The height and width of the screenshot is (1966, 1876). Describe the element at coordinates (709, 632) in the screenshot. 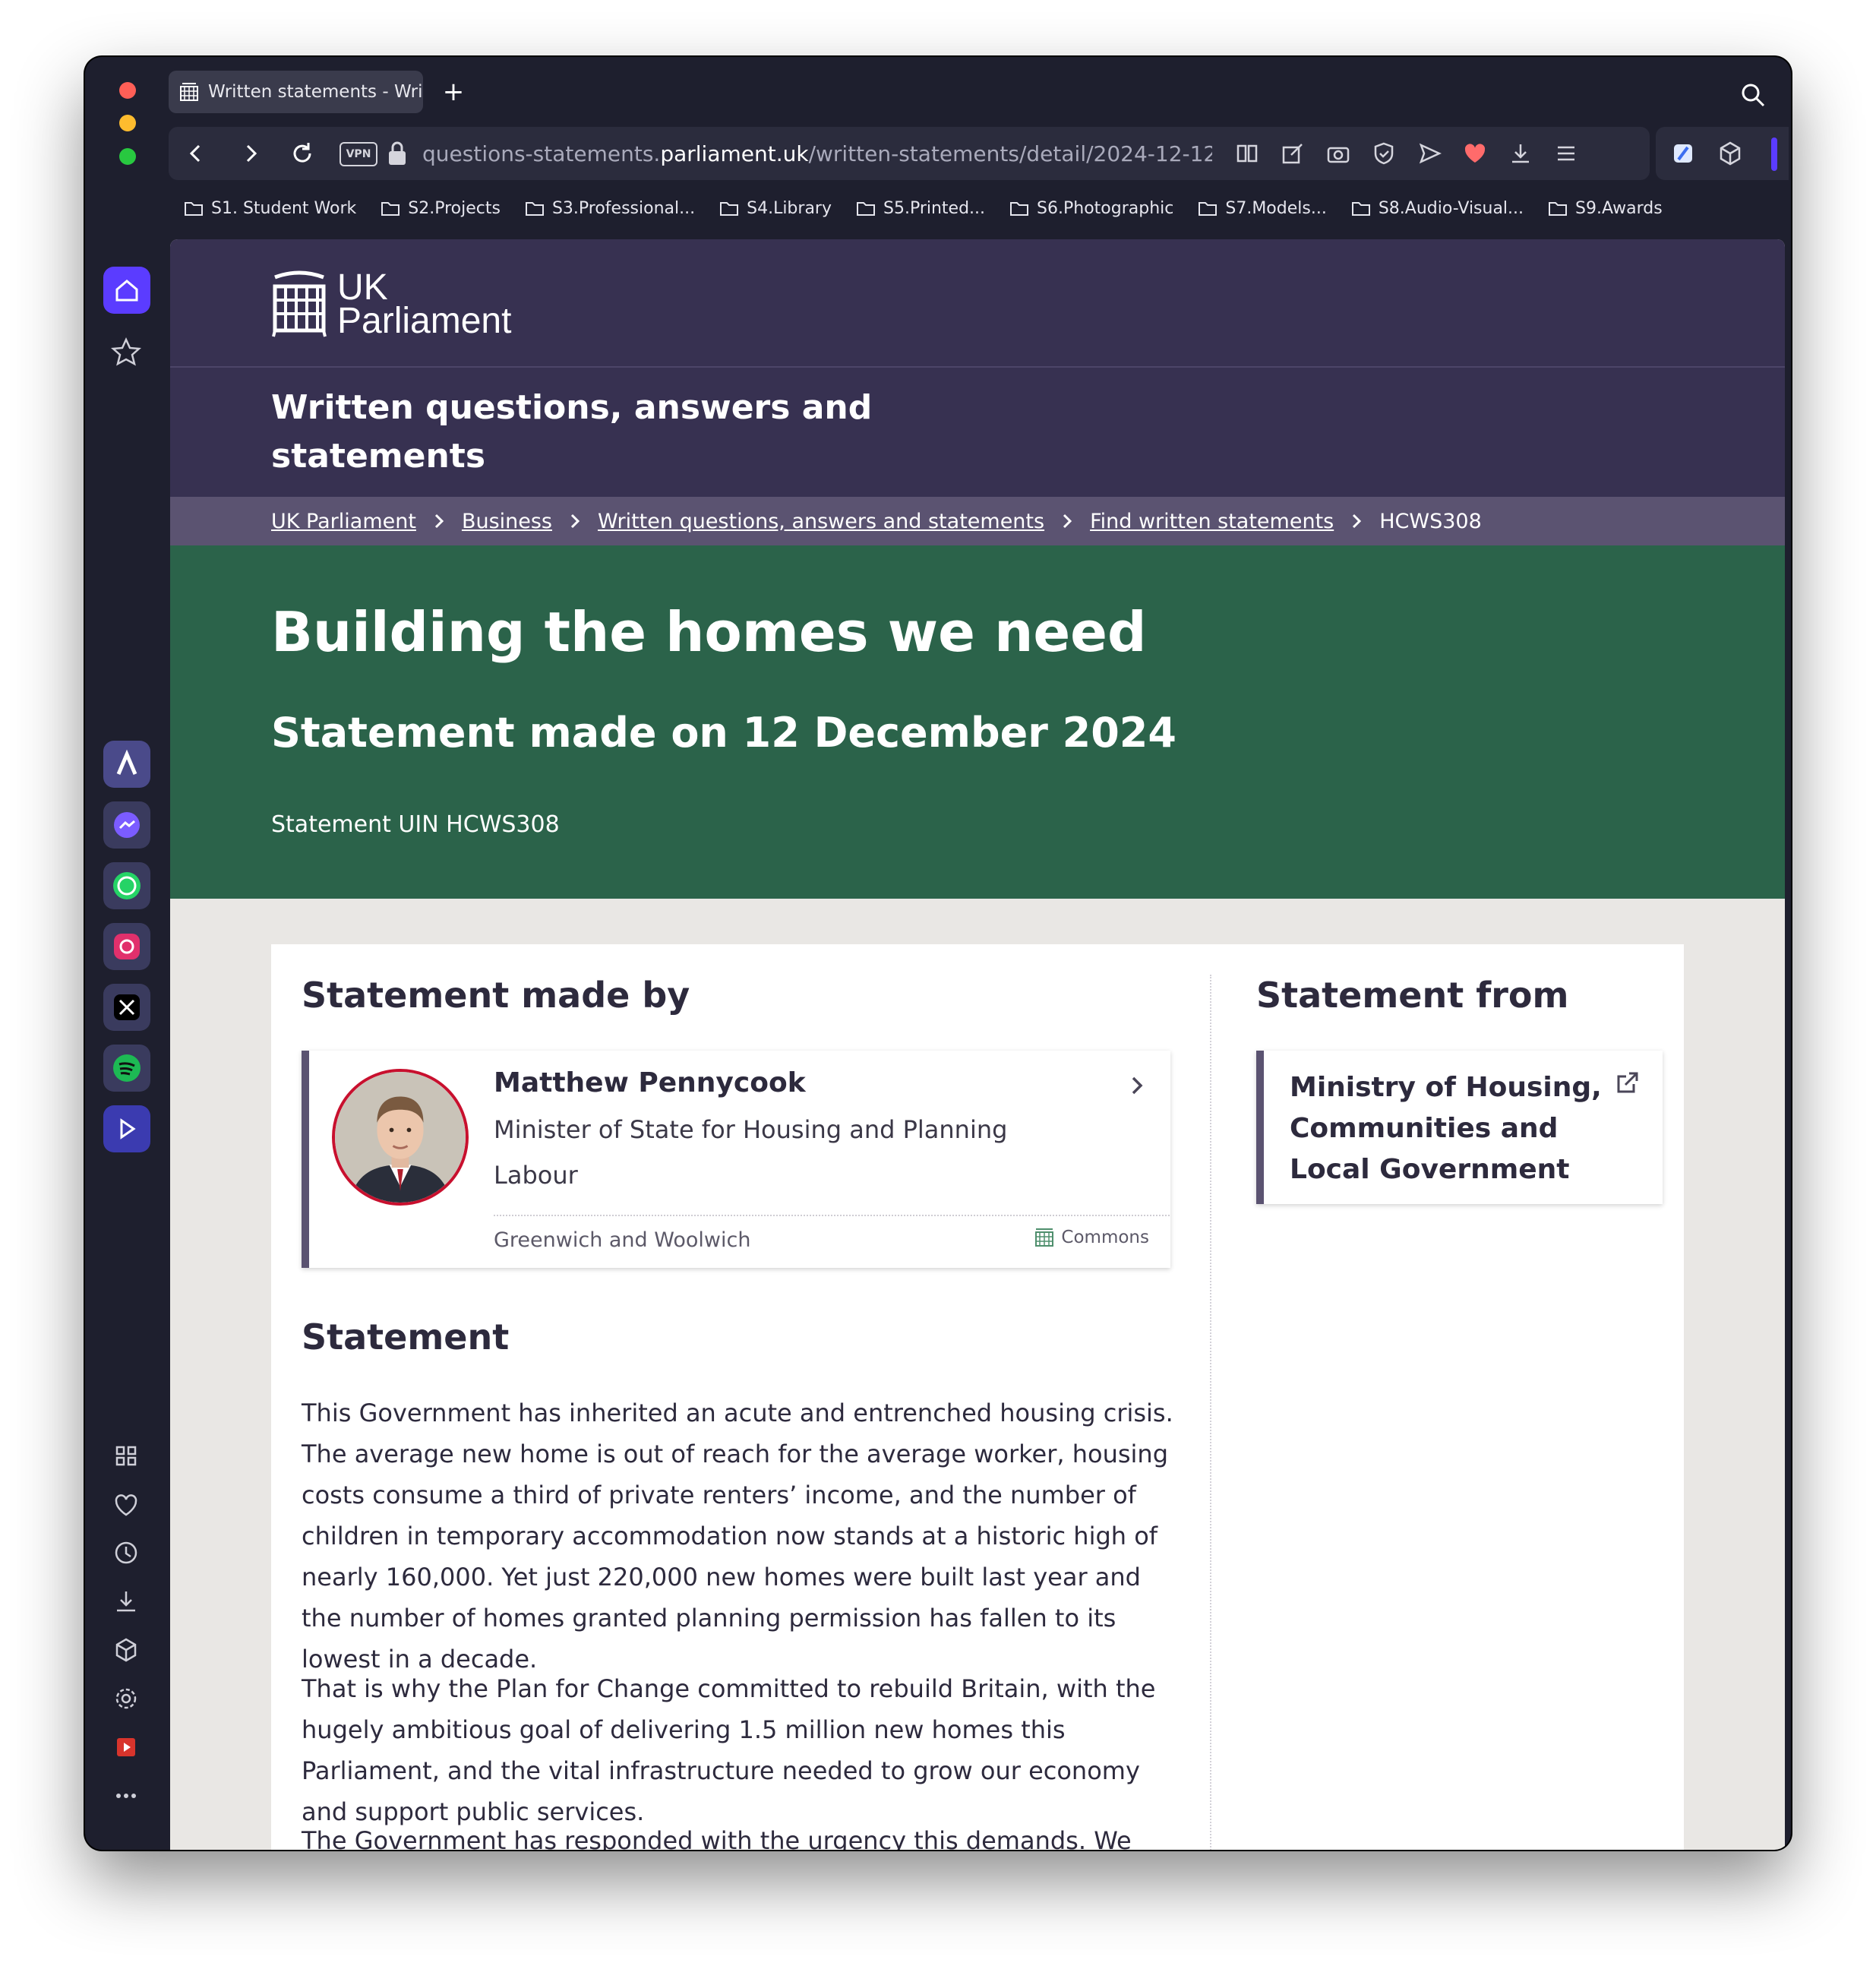

I see `page-title: Building the homes we need` at that location.